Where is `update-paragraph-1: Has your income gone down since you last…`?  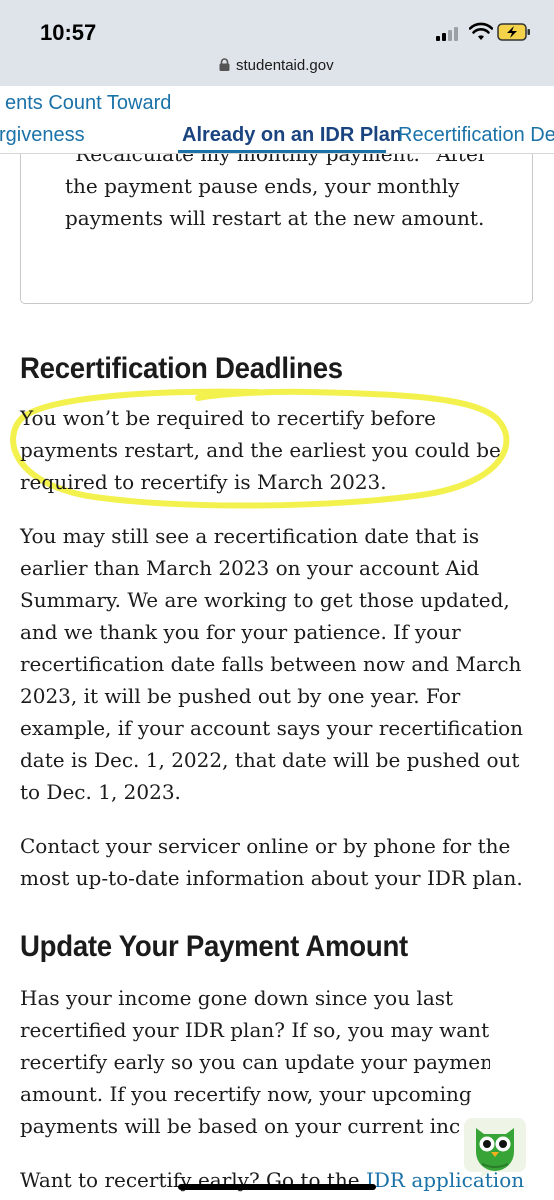 update-paragraph-1: Has your income gone down since you last… is located at coordinates (255, 1062).